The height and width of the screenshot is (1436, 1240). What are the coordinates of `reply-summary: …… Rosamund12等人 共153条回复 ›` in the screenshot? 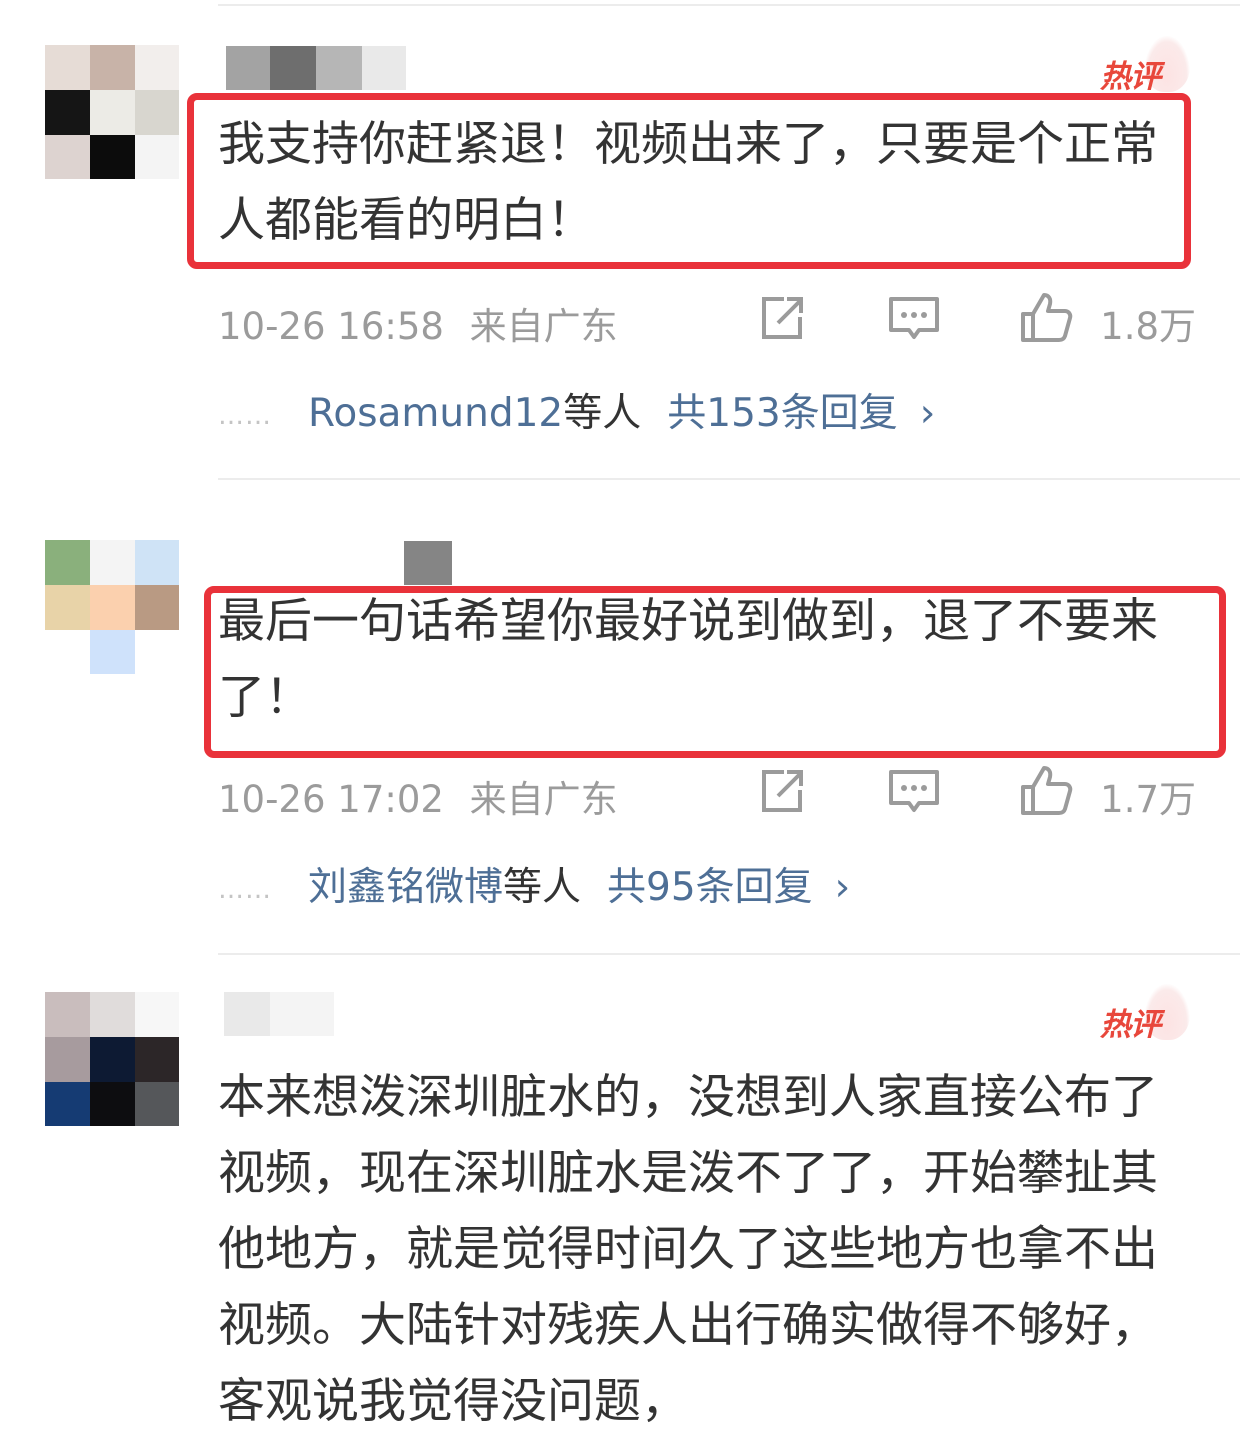 It's located at (576, 410).